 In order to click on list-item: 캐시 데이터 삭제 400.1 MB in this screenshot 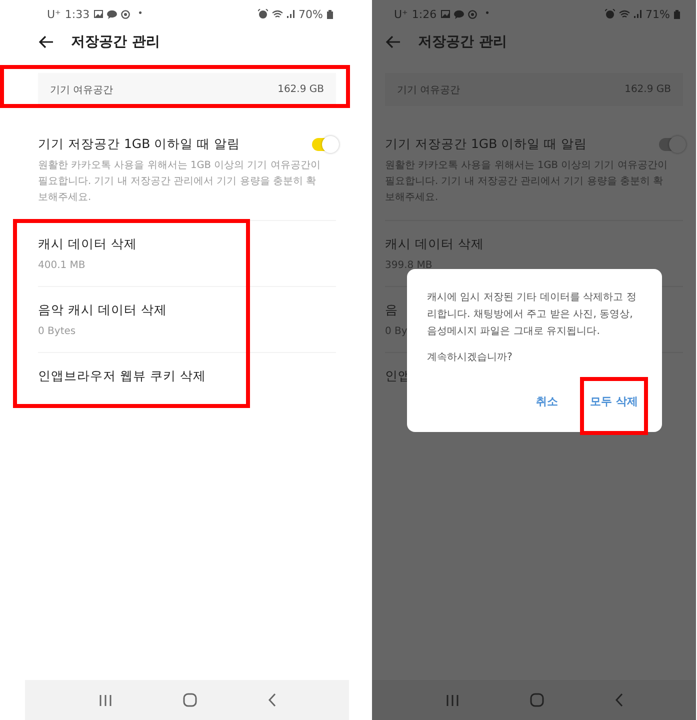, I will do `click(187, 254)`.